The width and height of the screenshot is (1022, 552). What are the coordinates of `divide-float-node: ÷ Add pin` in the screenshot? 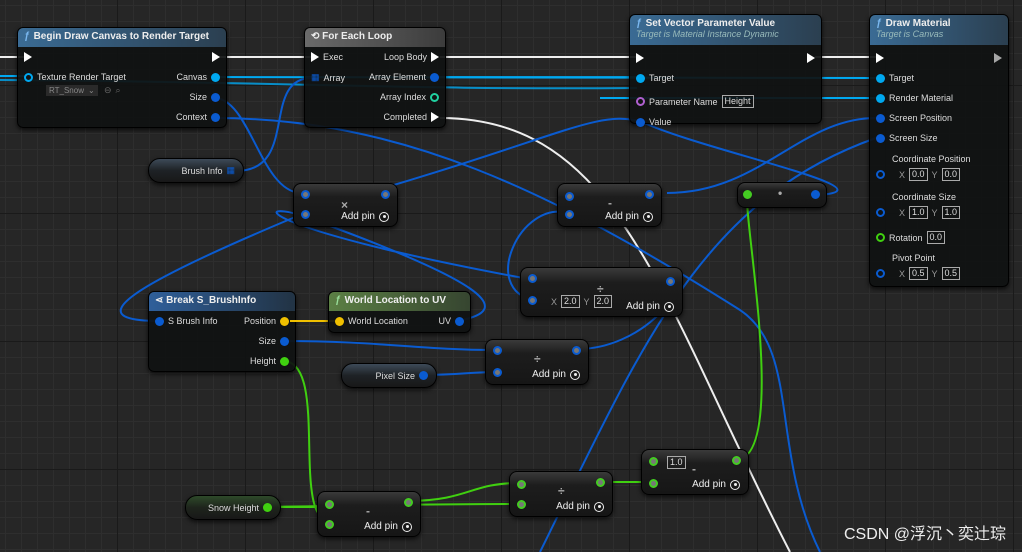 It's located at (561, 494).